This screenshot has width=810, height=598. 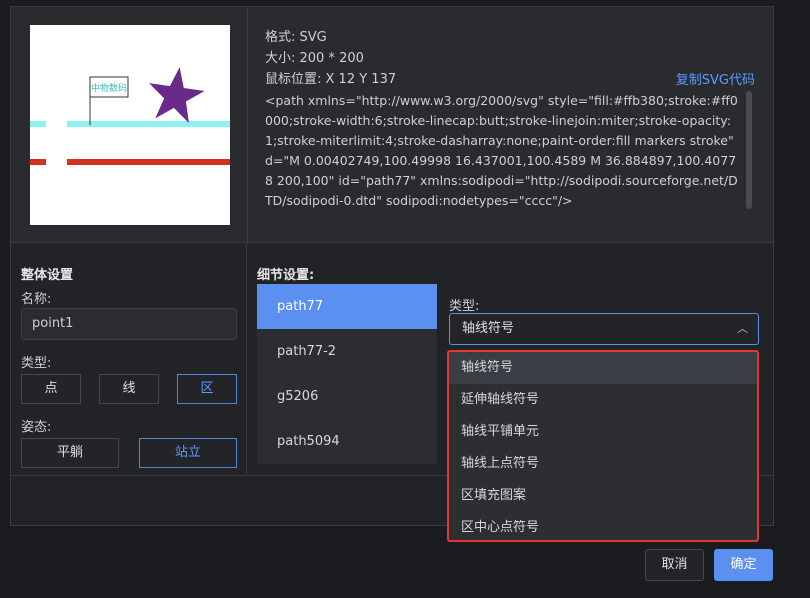 What do you see at coordinates (148, 162) in the screenshot?
I see `red-line-segment-right` at bounding box center [148, 162].